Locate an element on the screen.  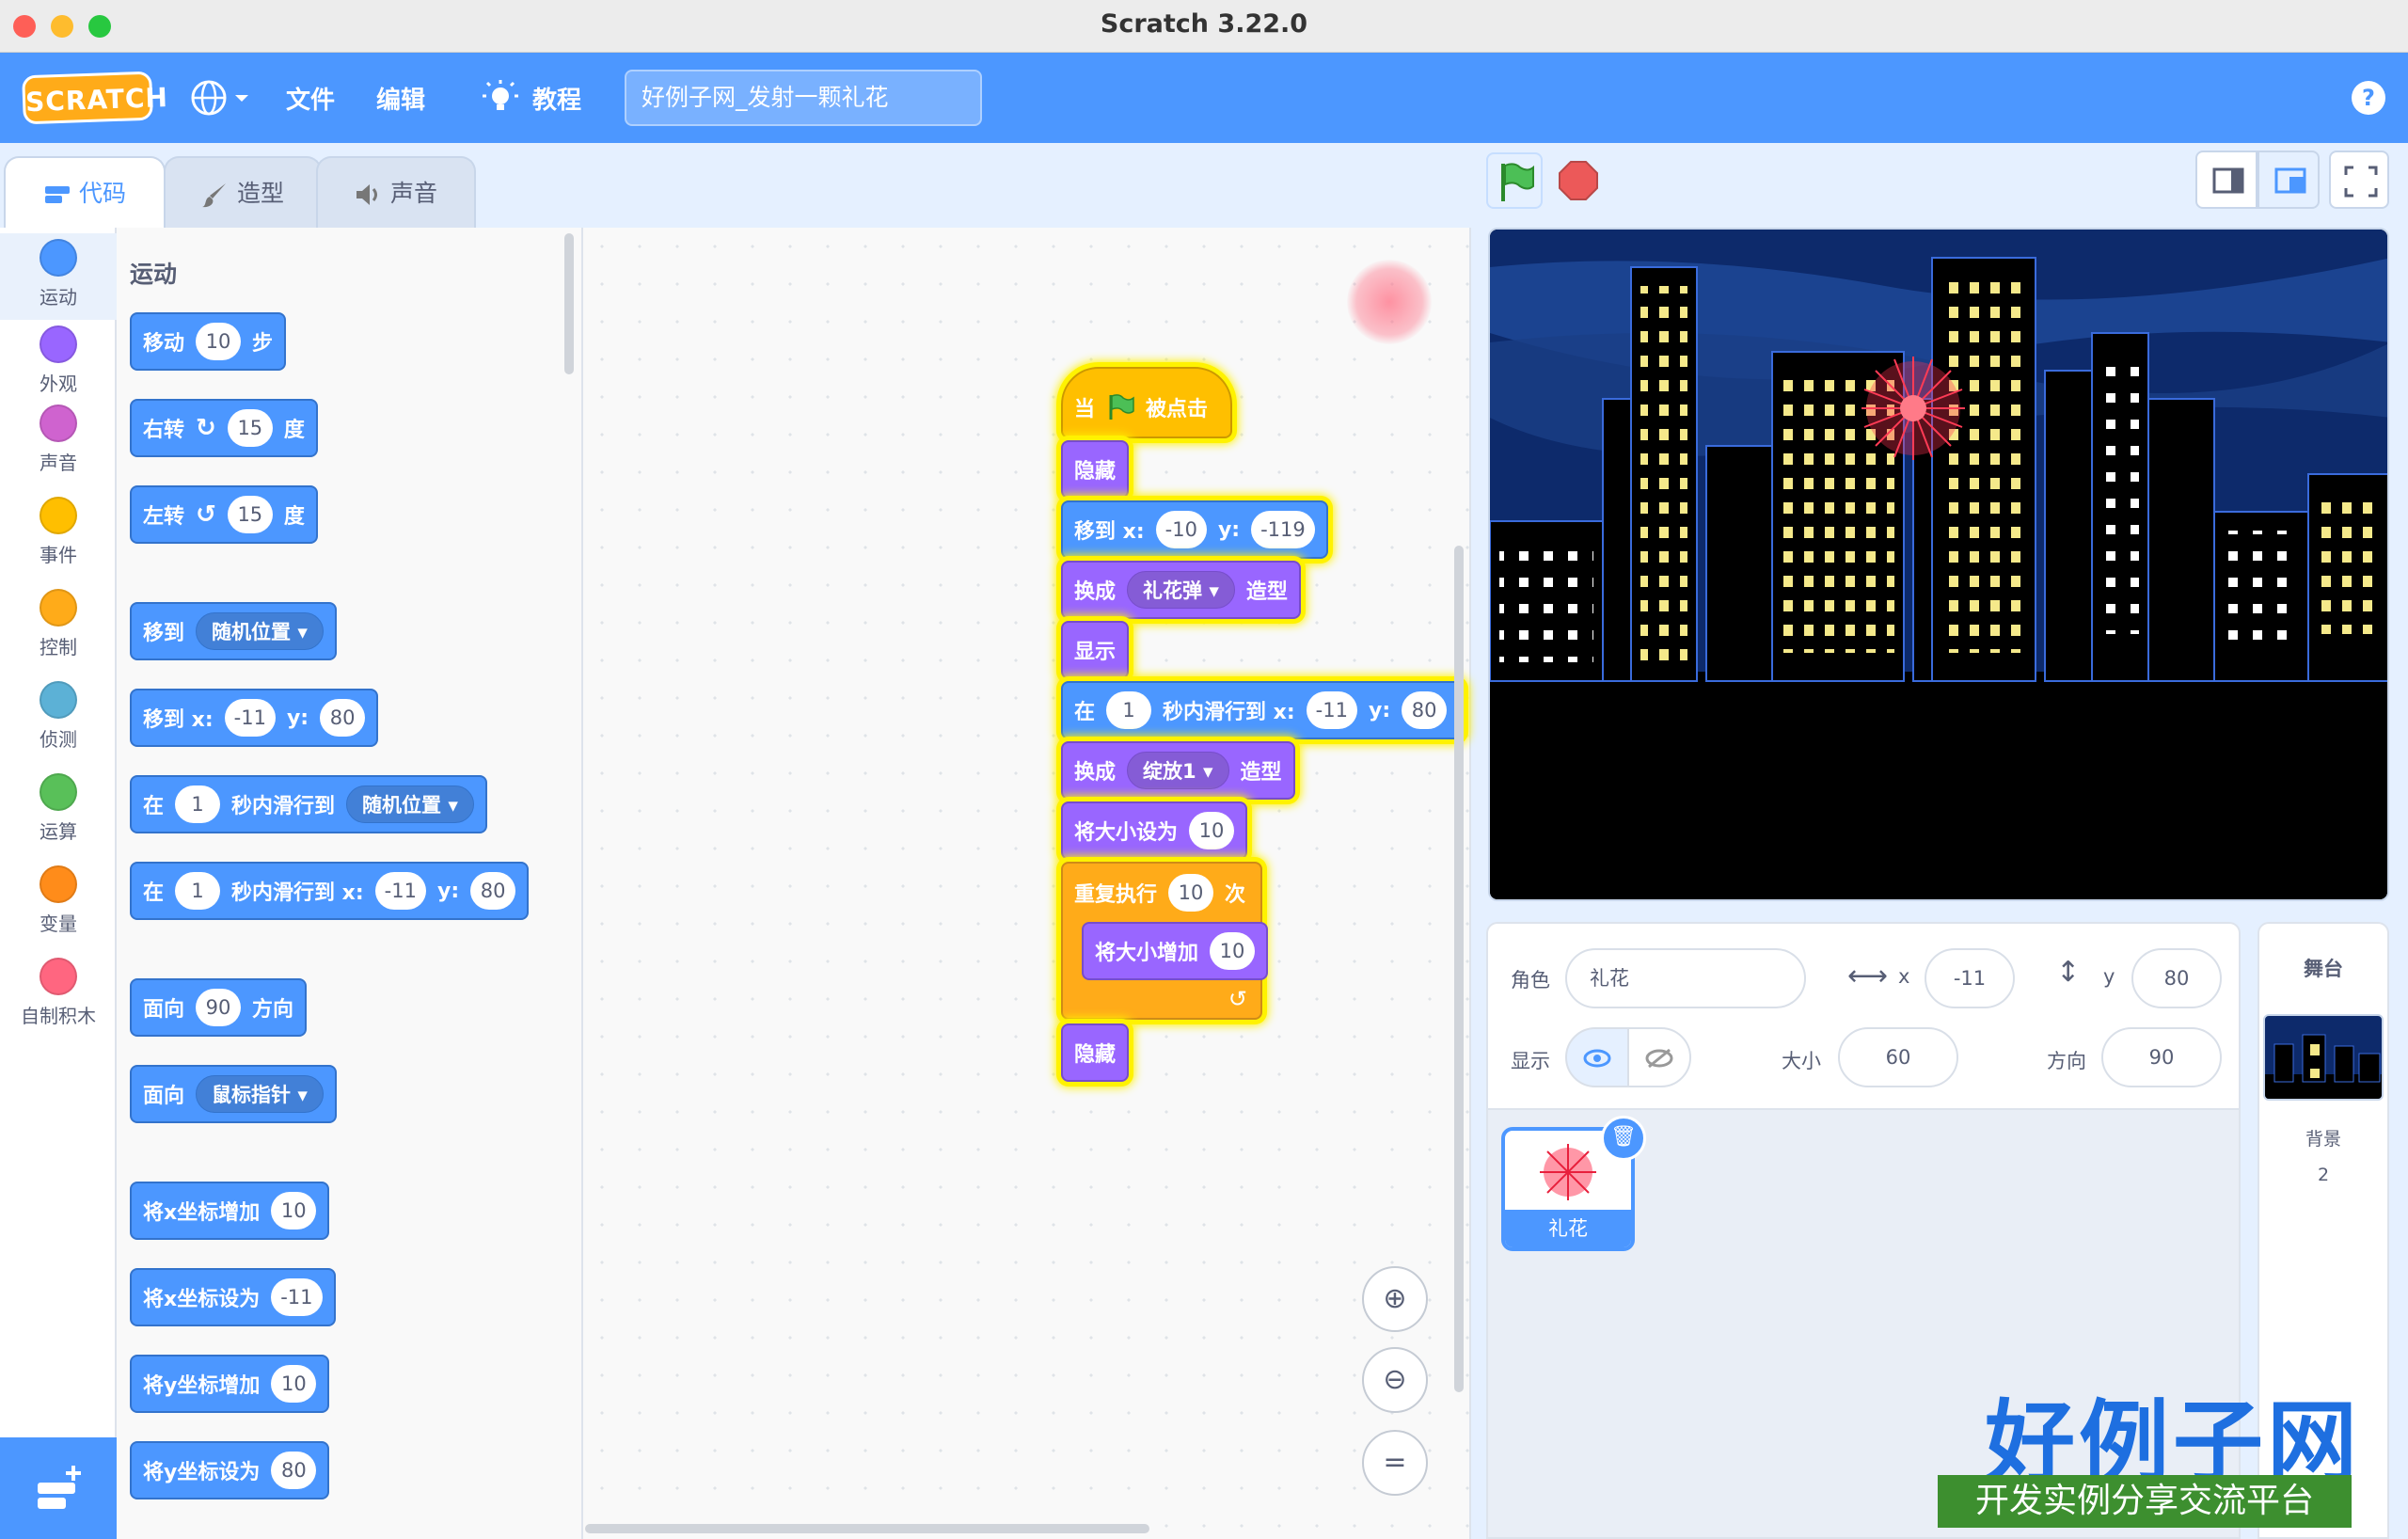
tab-costumes: 造型 is located at coordinates (243, 192).